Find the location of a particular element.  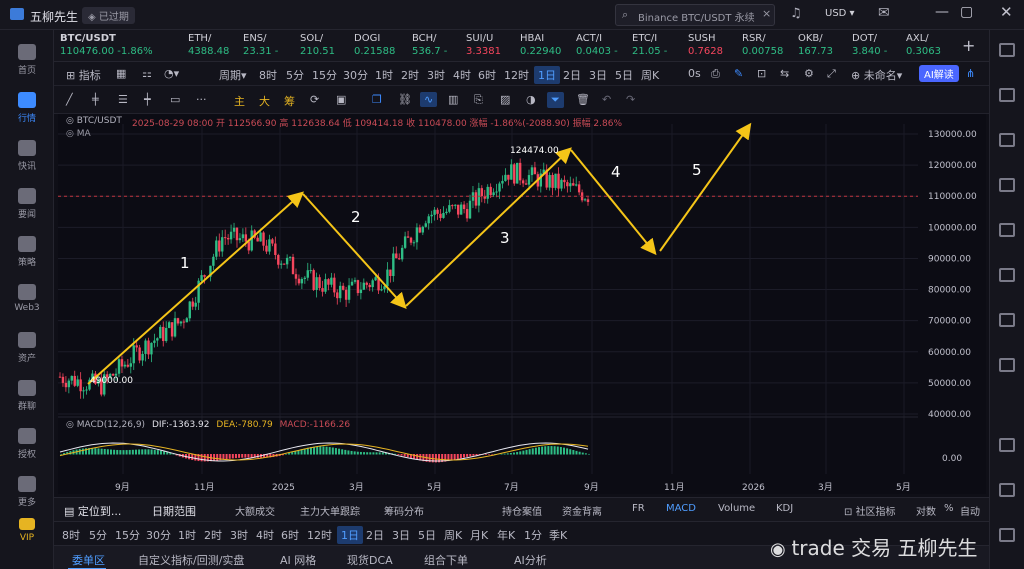

tab-combo-order: 组合下单 is located at coordinates (446, 560).